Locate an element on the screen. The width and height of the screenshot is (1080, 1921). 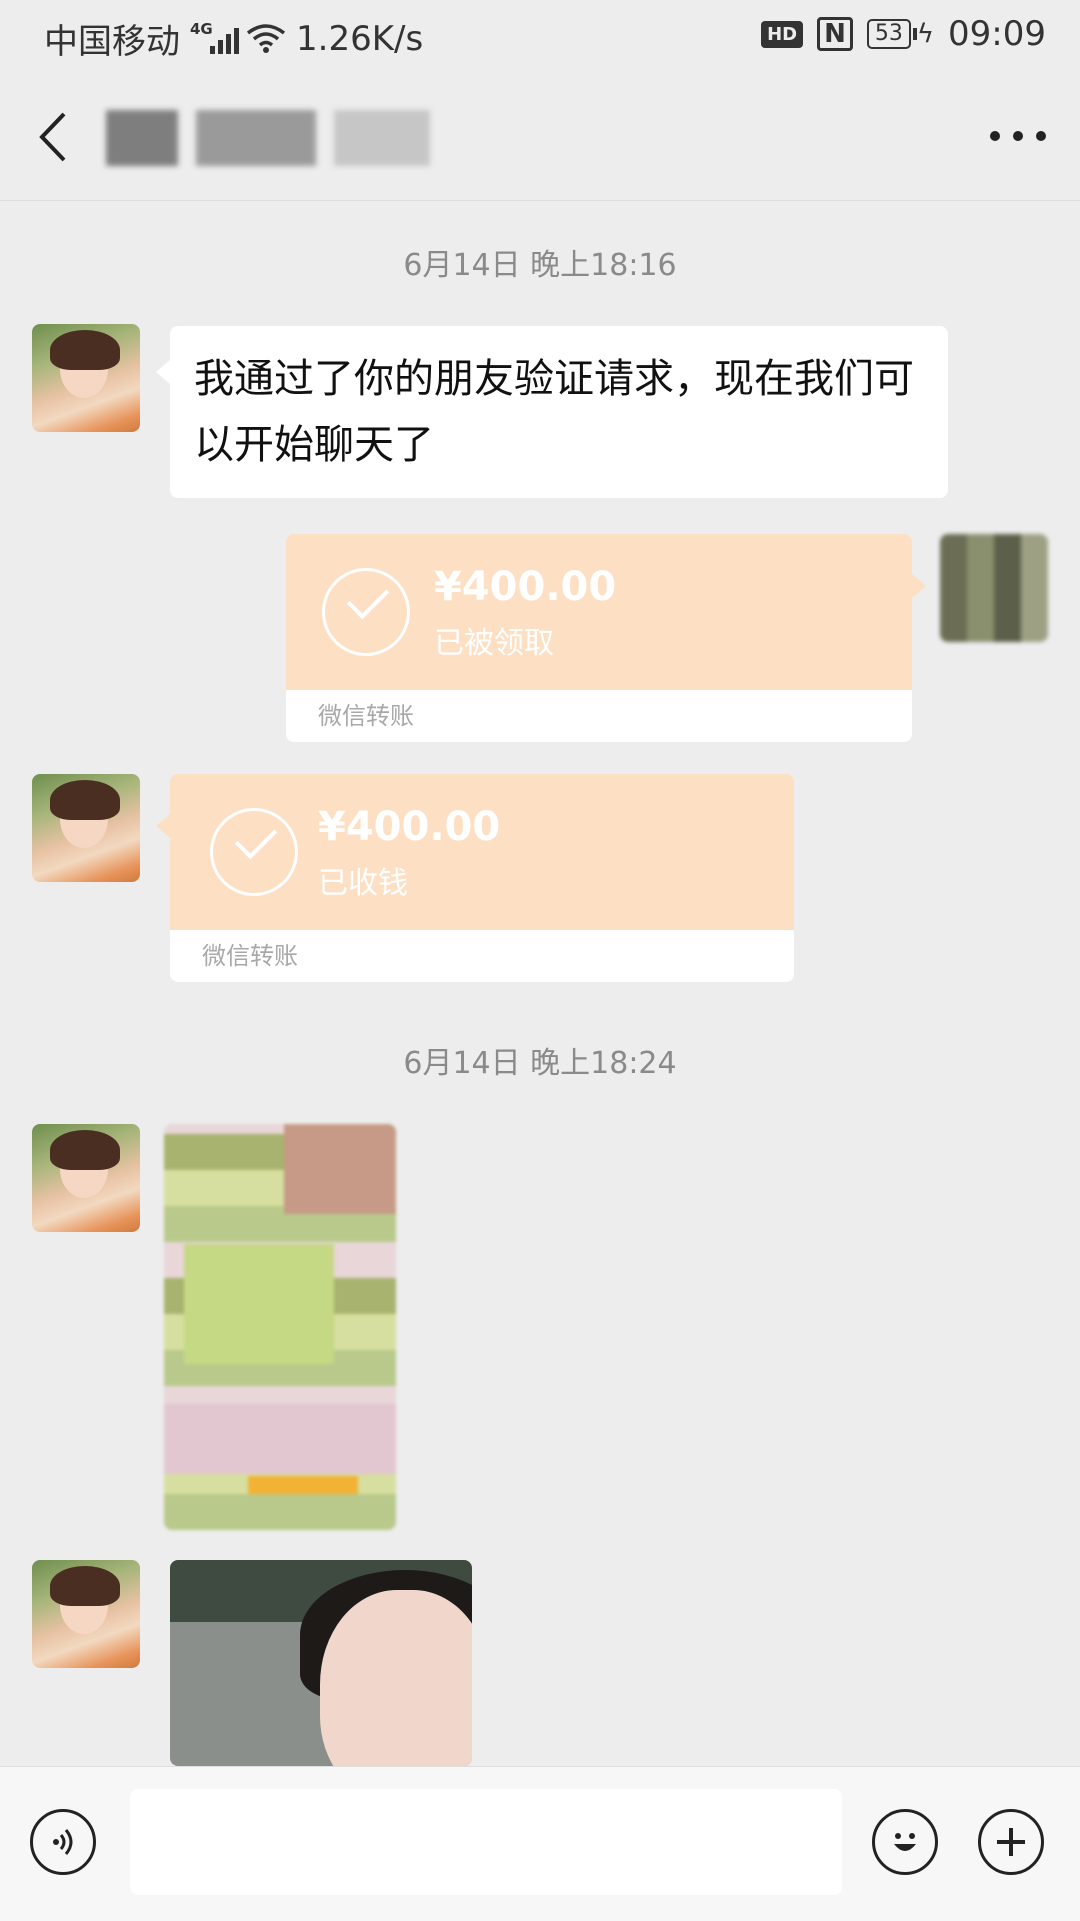
status-left: 中国移动 4G 1.26K/s is located at coordinates (233, 38).